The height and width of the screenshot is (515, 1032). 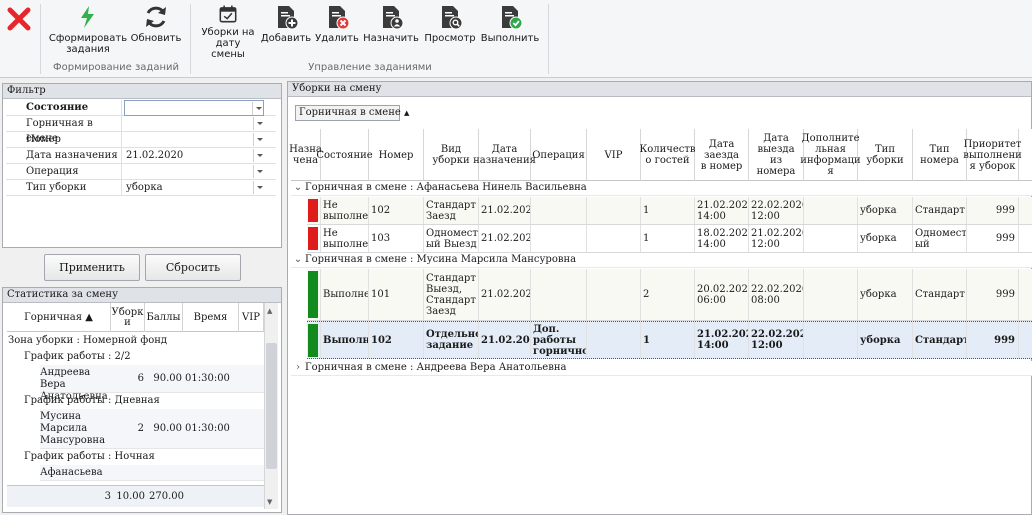 I want to click on refresh-button: Обновить, so click(x=156, y=32).